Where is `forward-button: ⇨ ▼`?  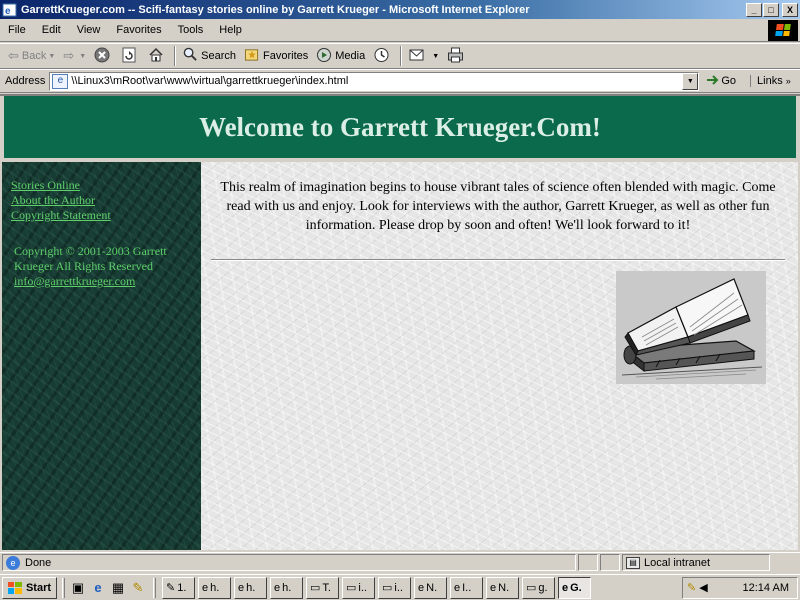
forward-button: ⇨ ▼ is located at coordinates (74, 56).